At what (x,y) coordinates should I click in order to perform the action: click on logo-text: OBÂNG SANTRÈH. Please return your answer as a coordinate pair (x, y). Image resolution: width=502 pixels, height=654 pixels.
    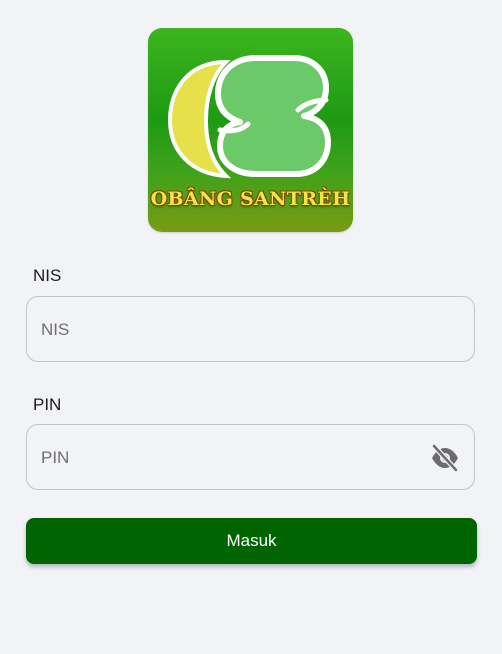
    Looking at the image, I should click on (250, 199).